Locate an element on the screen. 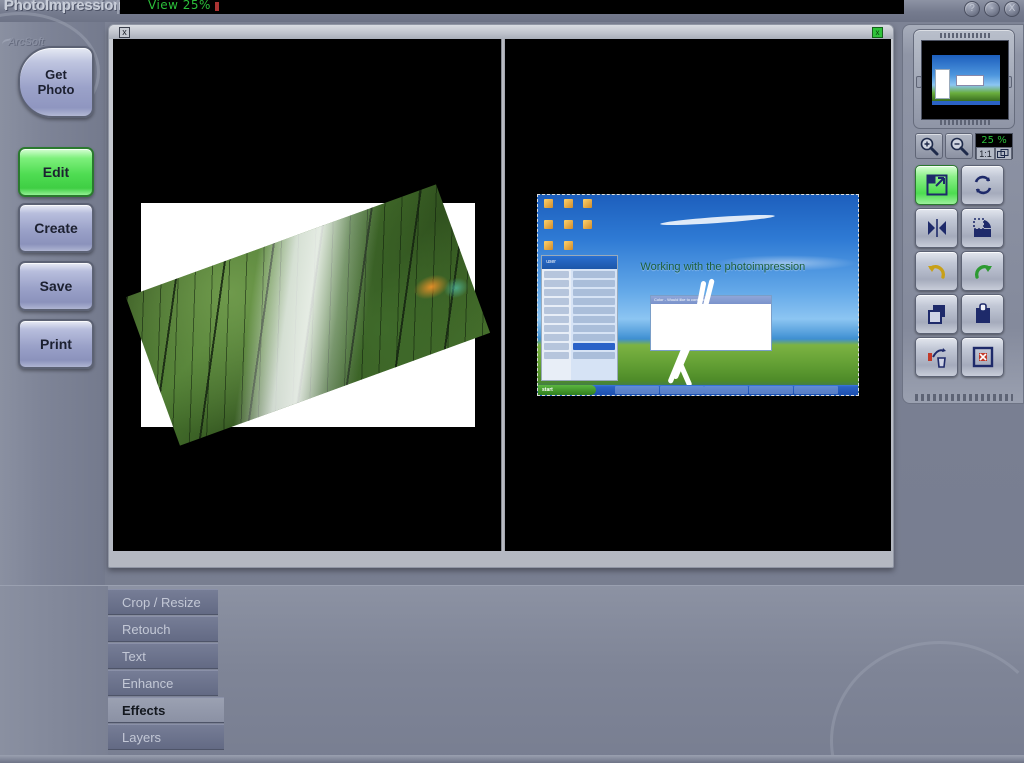  brand-logo: ArcSoft is located at coordinates (26, 42).